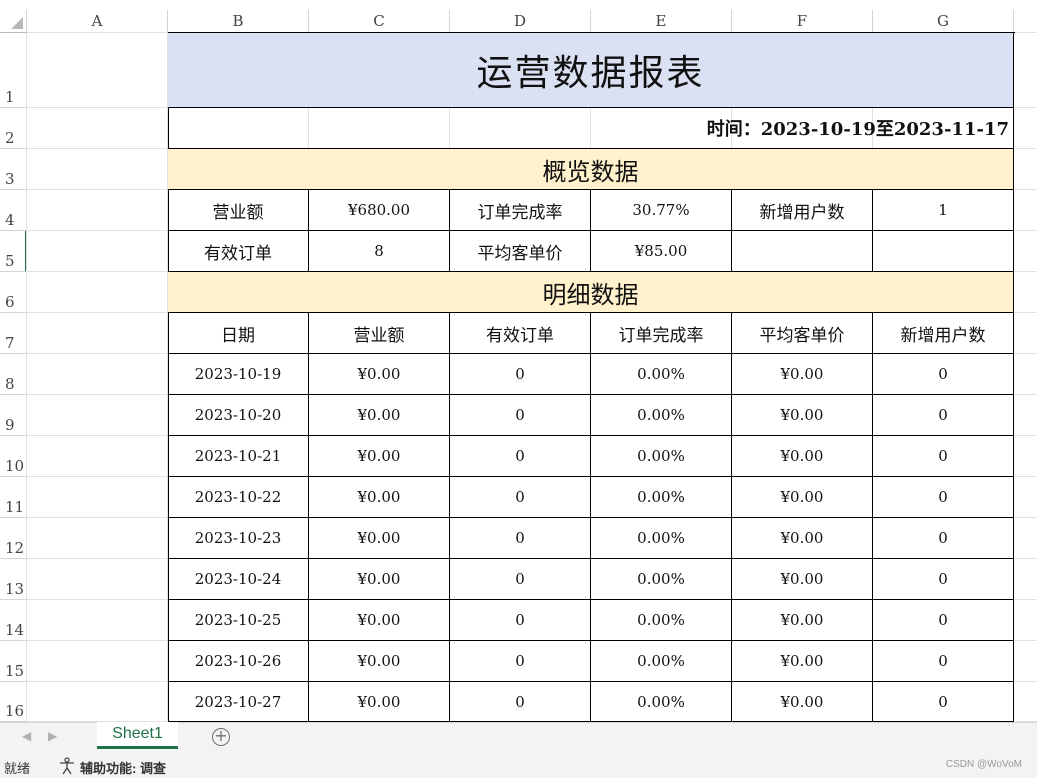 This screenshot has height=778, width=1037. I want to click on column-header-d: D, so click(520, 21).